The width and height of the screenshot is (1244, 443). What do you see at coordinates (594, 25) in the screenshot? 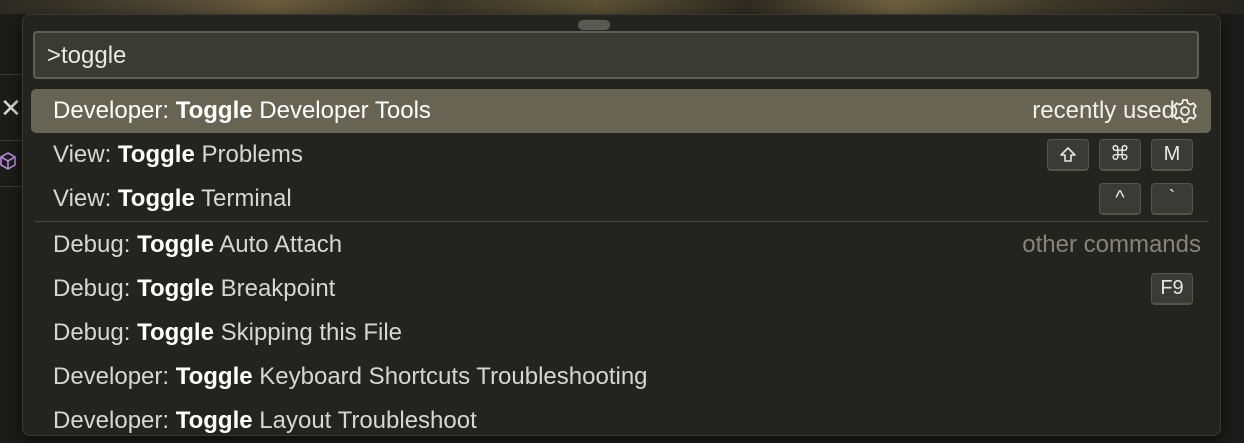
I see `drag-handle` at bounding box center [594, 25].